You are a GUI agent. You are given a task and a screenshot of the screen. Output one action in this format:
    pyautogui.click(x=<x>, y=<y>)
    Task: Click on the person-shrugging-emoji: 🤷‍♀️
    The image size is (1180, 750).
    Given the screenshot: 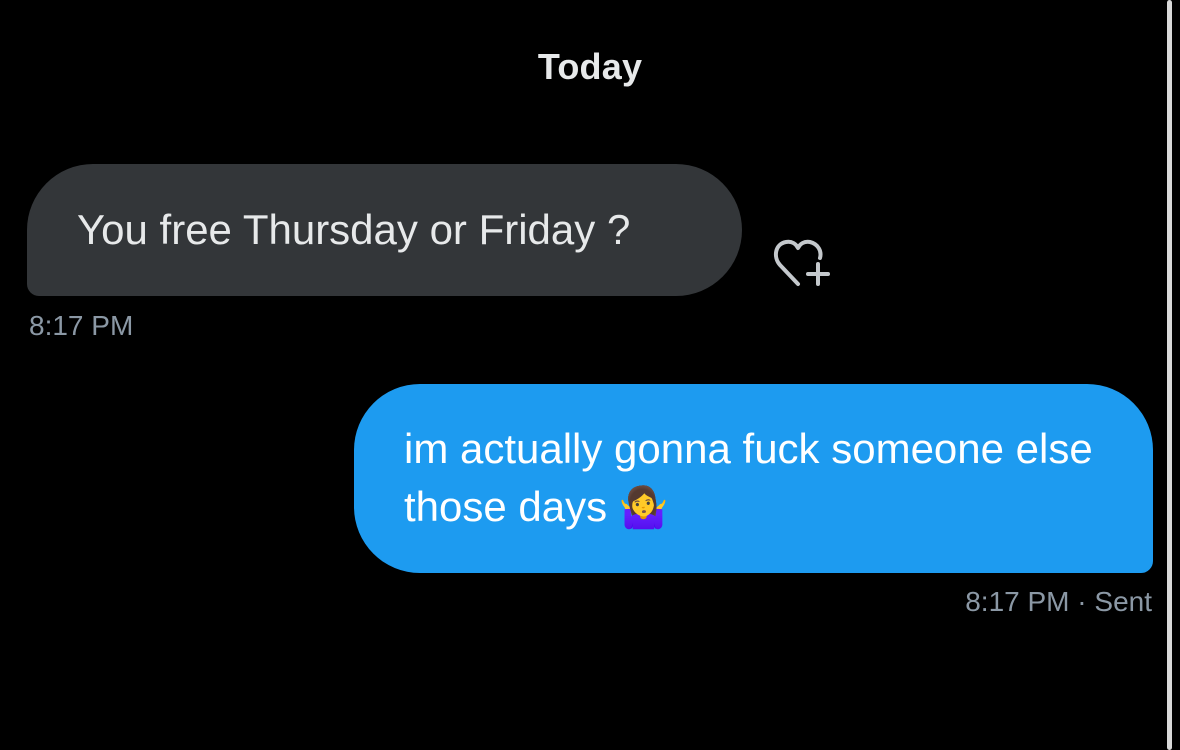 What is the action you would take?
    pyautogui.click(x=643, y=508)
    